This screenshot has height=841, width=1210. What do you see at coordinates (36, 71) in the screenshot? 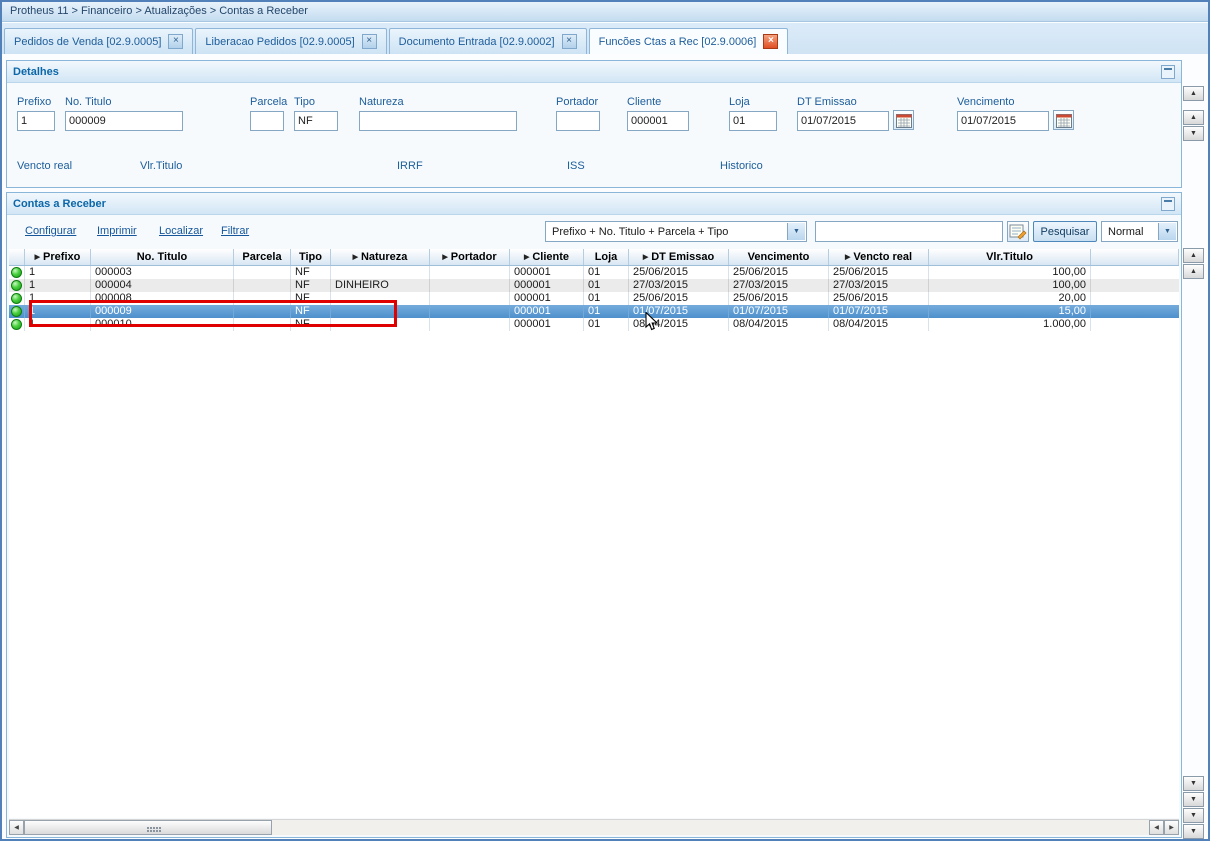
I see `detalhes-panel-title: Detalhes` at bounding box center [36, 71].